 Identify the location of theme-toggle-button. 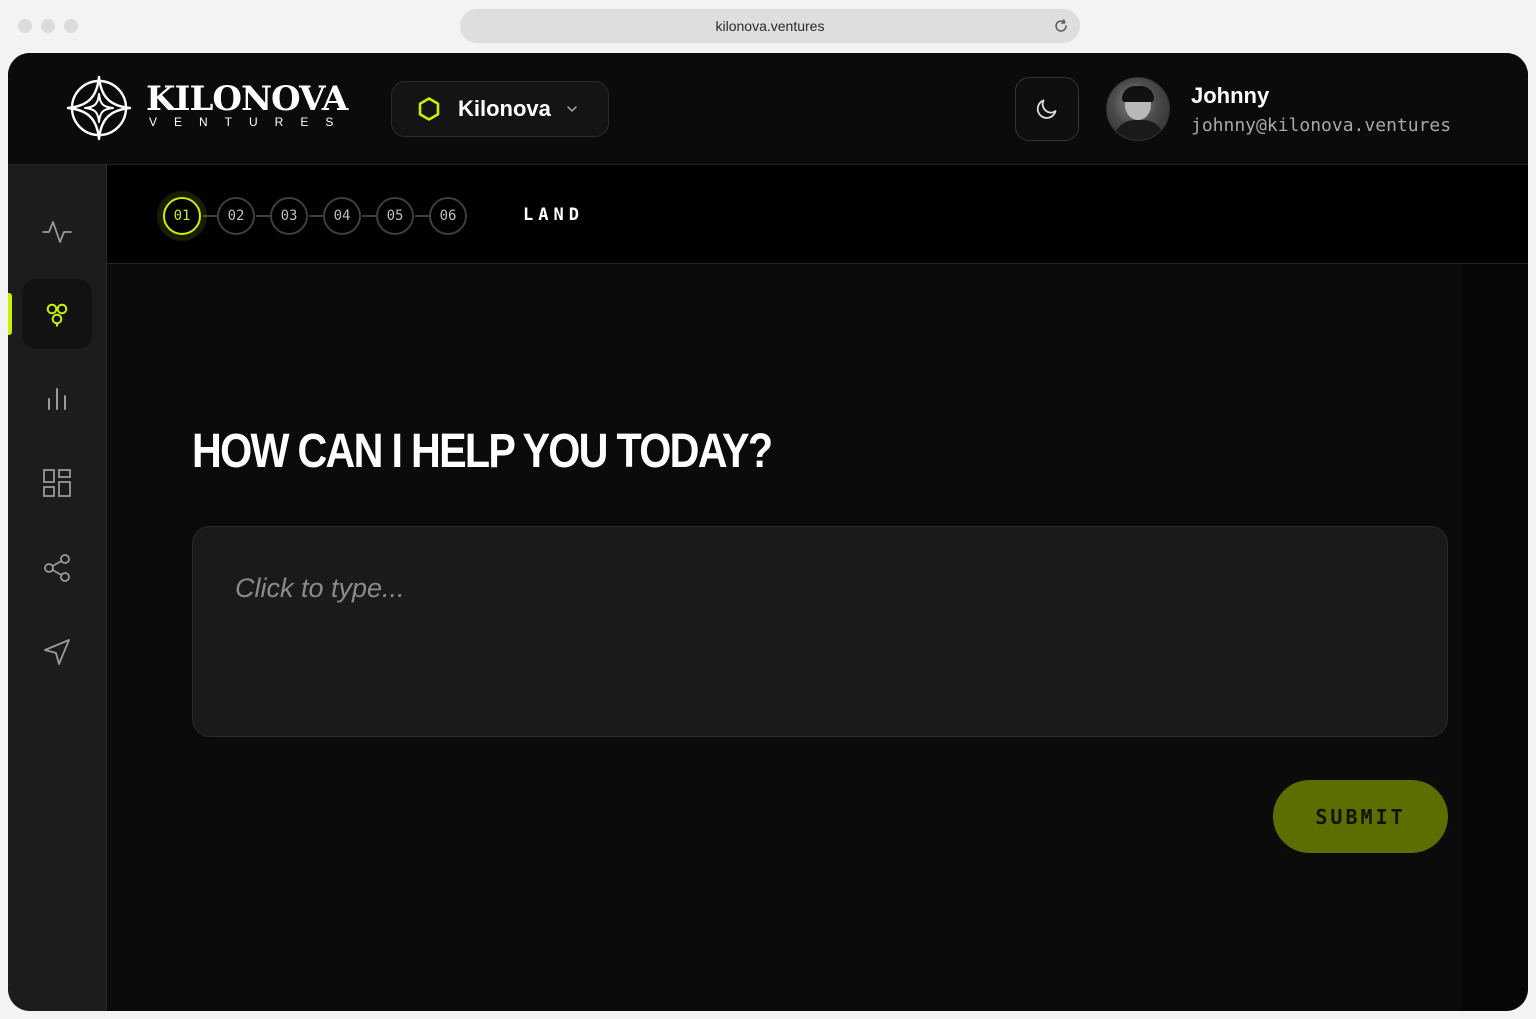
(1047, 109).